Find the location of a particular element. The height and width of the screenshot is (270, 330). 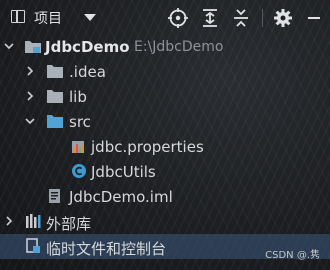

scratches-icon is located at coordinates (33, 245).